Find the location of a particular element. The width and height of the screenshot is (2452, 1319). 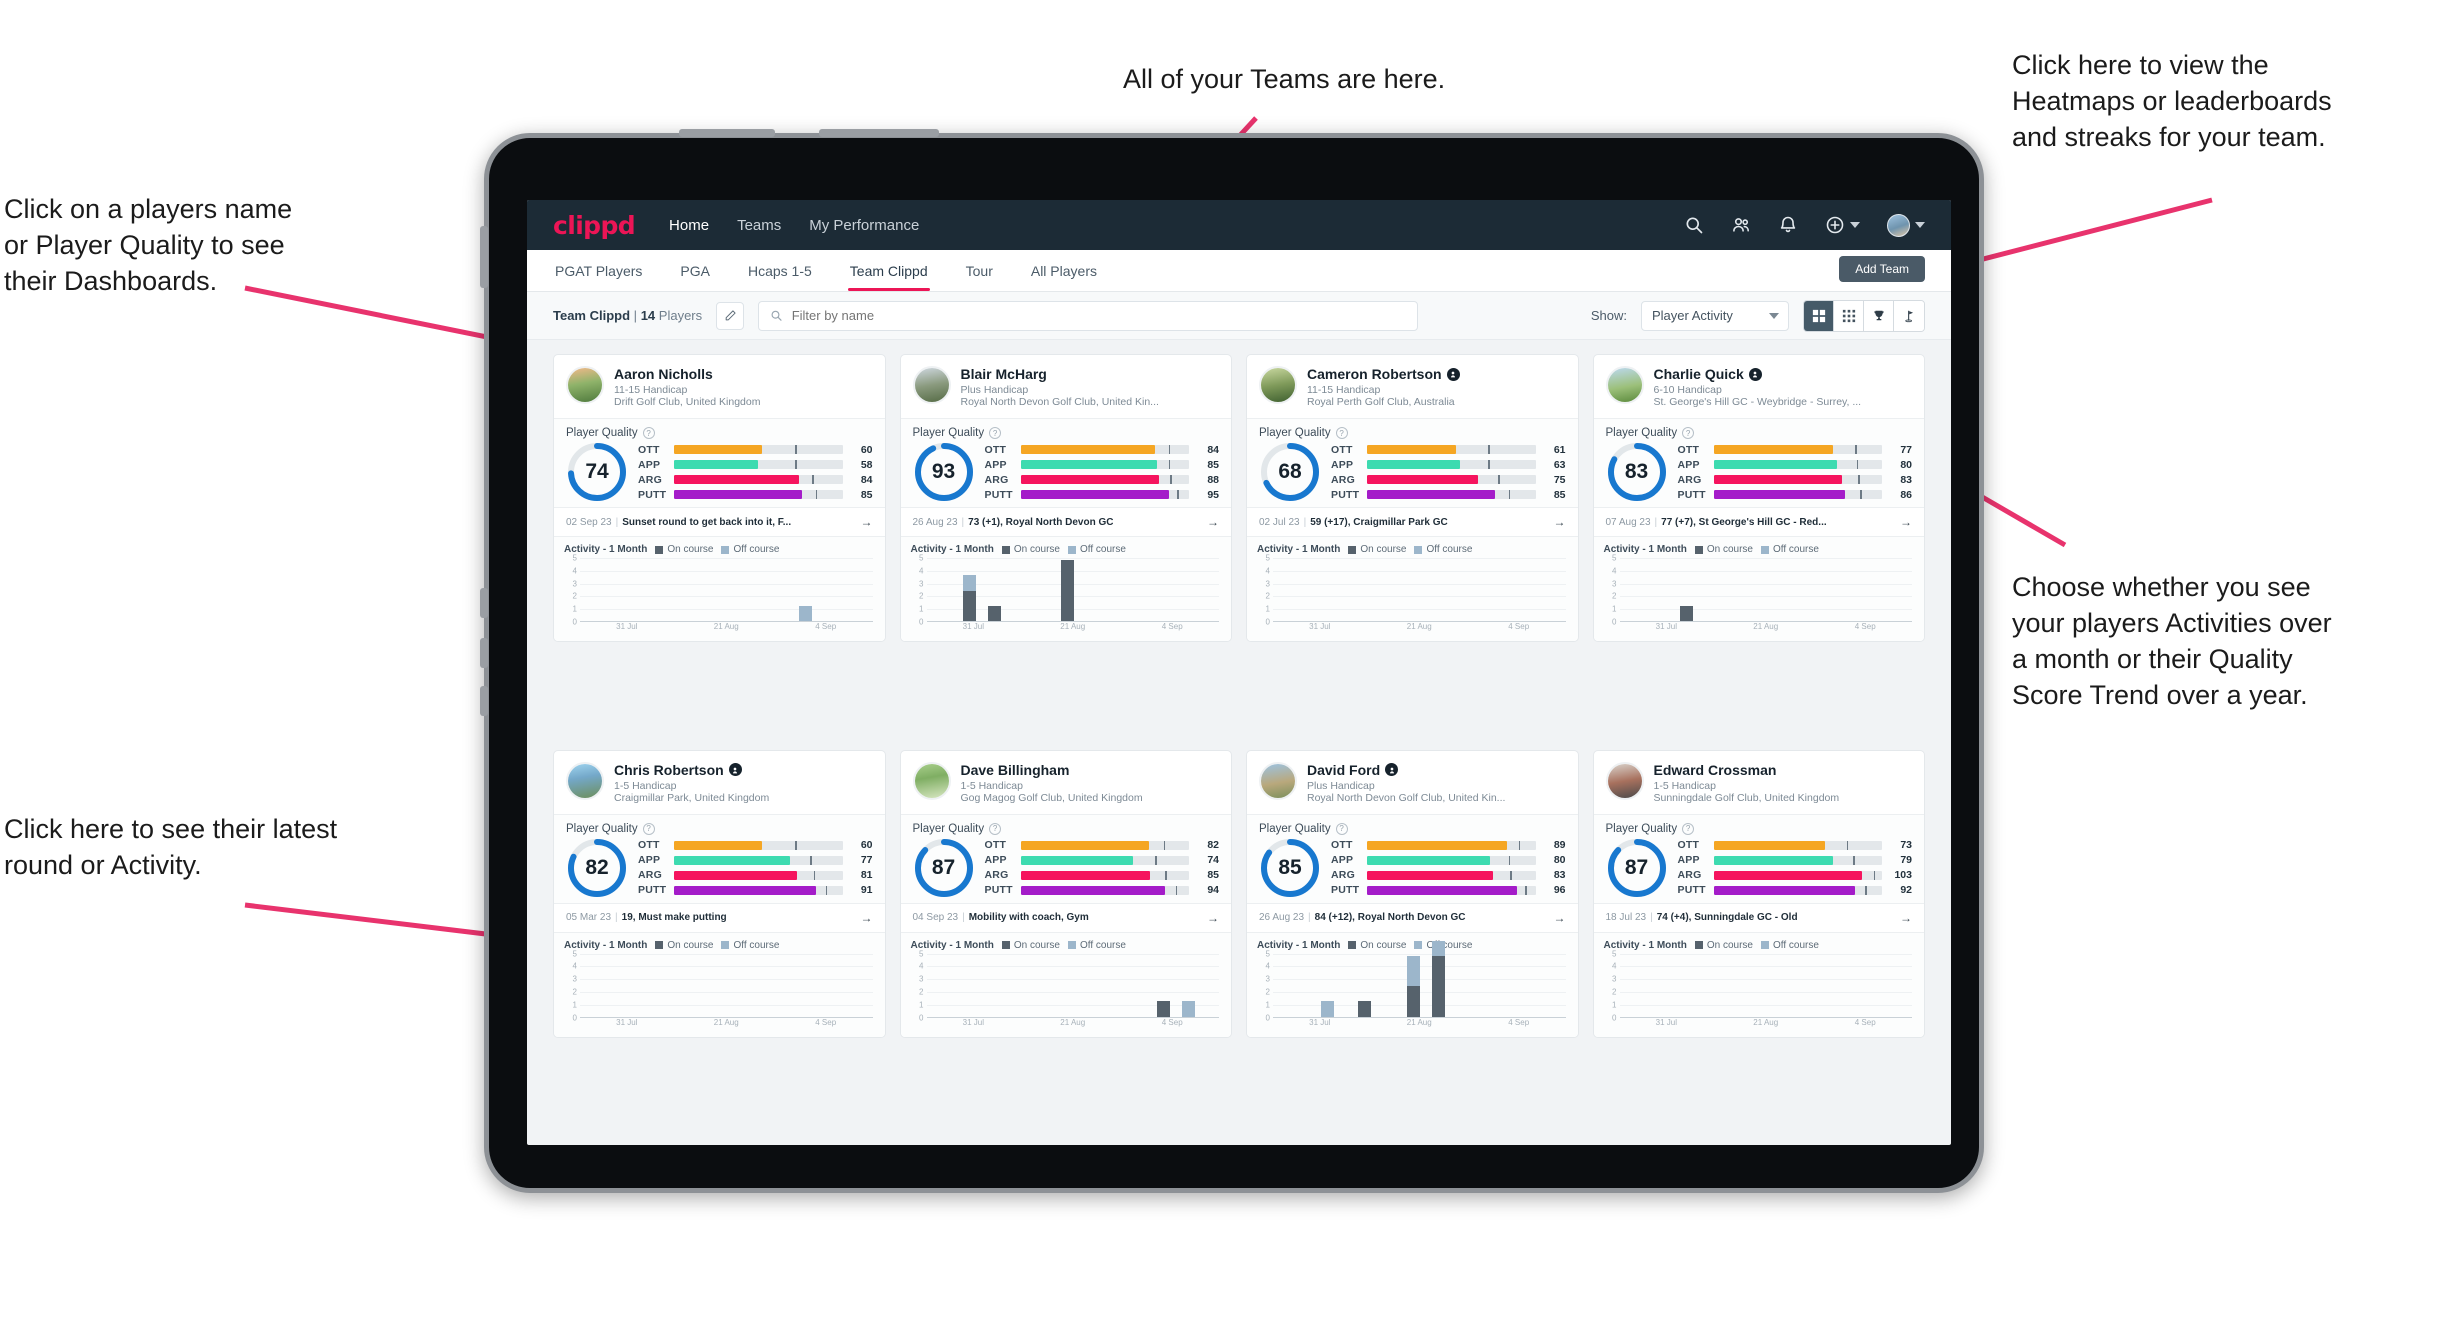

nav-link-teams: Teams is located at coordinates (759, 225).